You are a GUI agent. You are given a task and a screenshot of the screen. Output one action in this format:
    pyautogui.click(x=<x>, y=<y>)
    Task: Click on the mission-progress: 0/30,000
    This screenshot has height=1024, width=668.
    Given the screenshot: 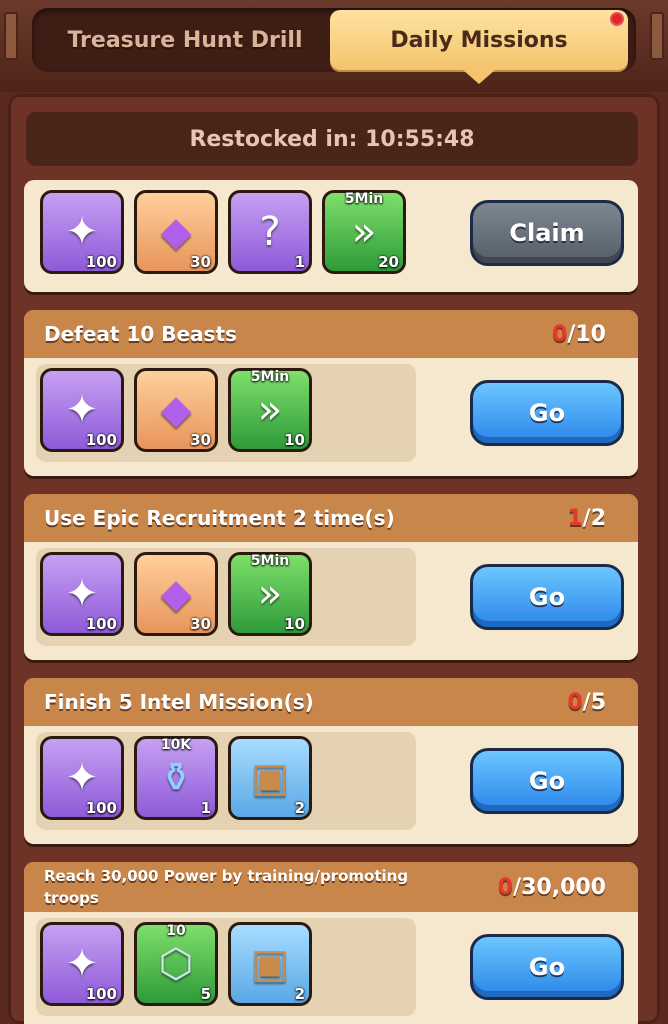 What is the action you would take?
    pyautogui.click(x=552, y=887)
    